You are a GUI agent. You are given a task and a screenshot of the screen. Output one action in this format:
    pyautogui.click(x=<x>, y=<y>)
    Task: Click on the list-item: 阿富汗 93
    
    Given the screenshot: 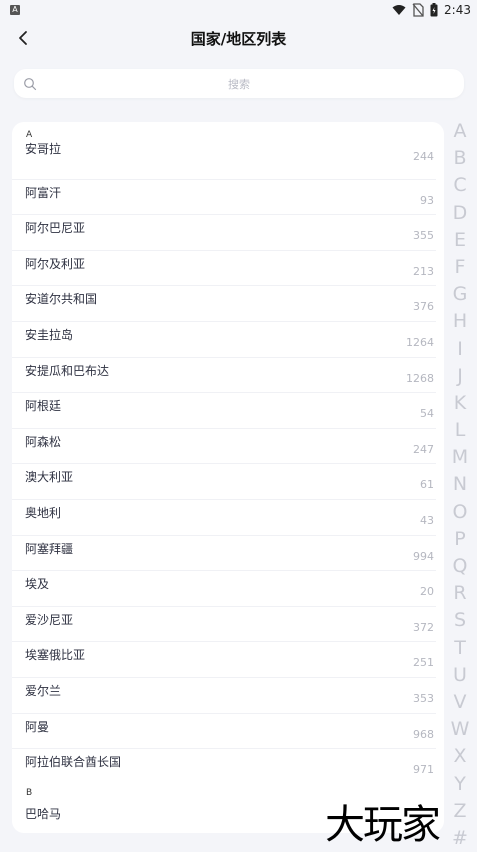 What is the action you would take?
    pyautogui.click(x=224, y=198)
    